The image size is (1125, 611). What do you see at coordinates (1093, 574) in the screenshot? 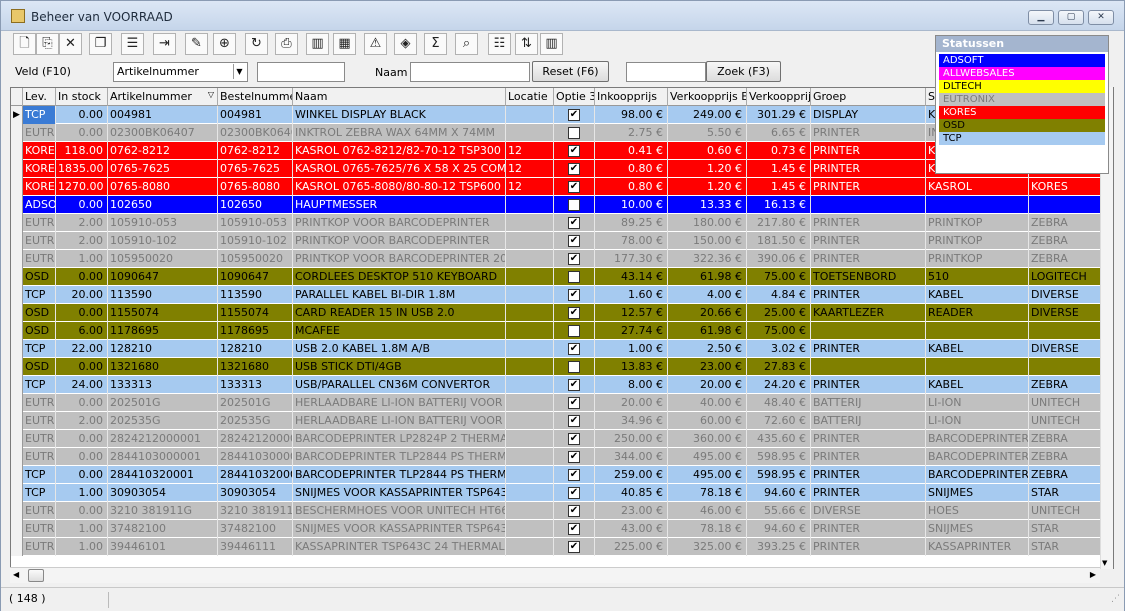
I see `scroll-right-icon: ▶` at bounding box center [1093, 574].